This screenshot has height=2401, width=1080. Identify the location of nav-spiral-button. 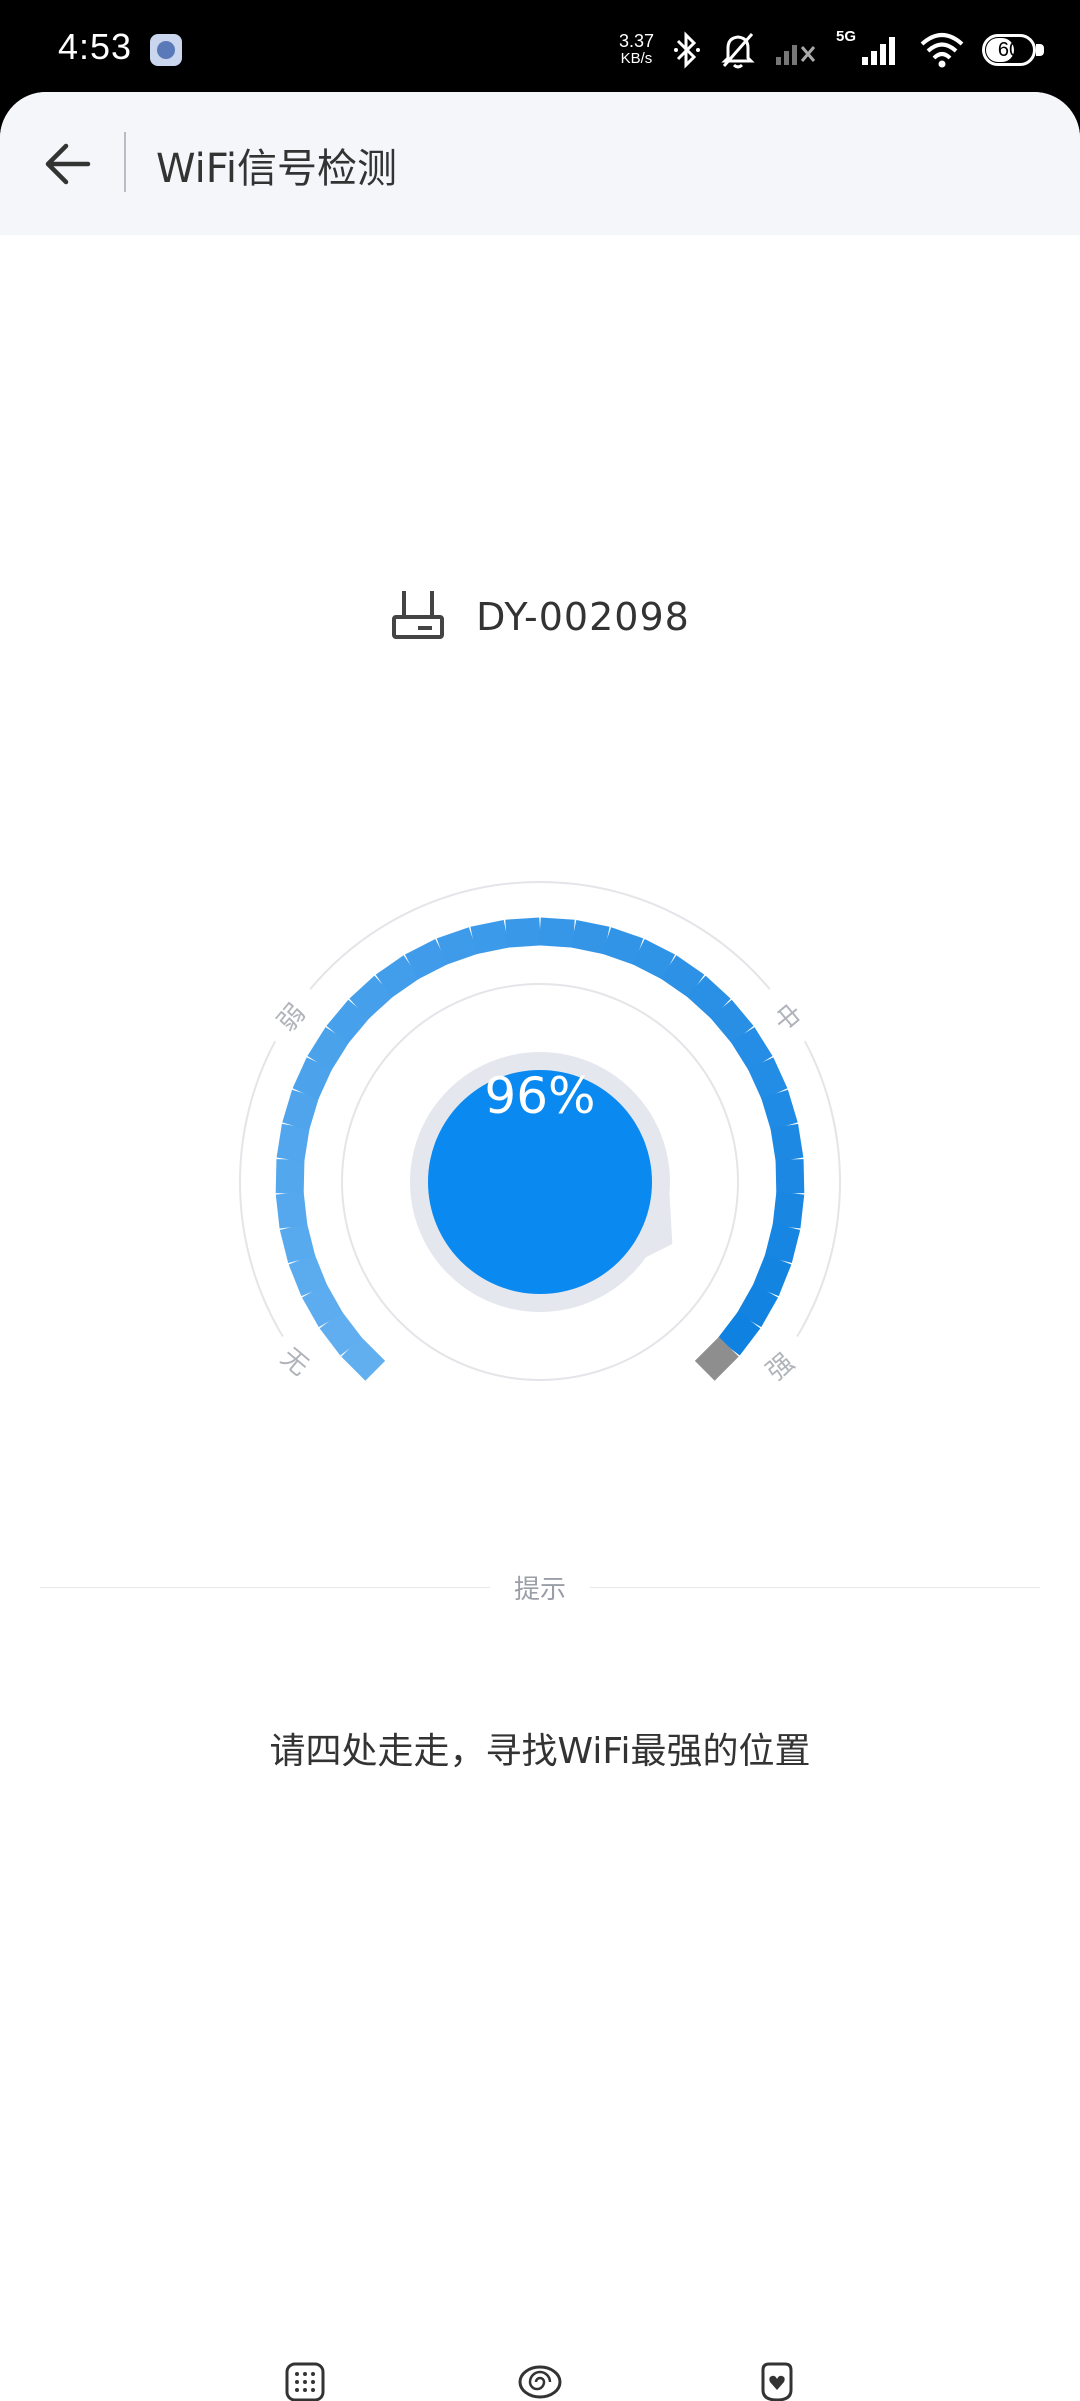
(540, 2371).